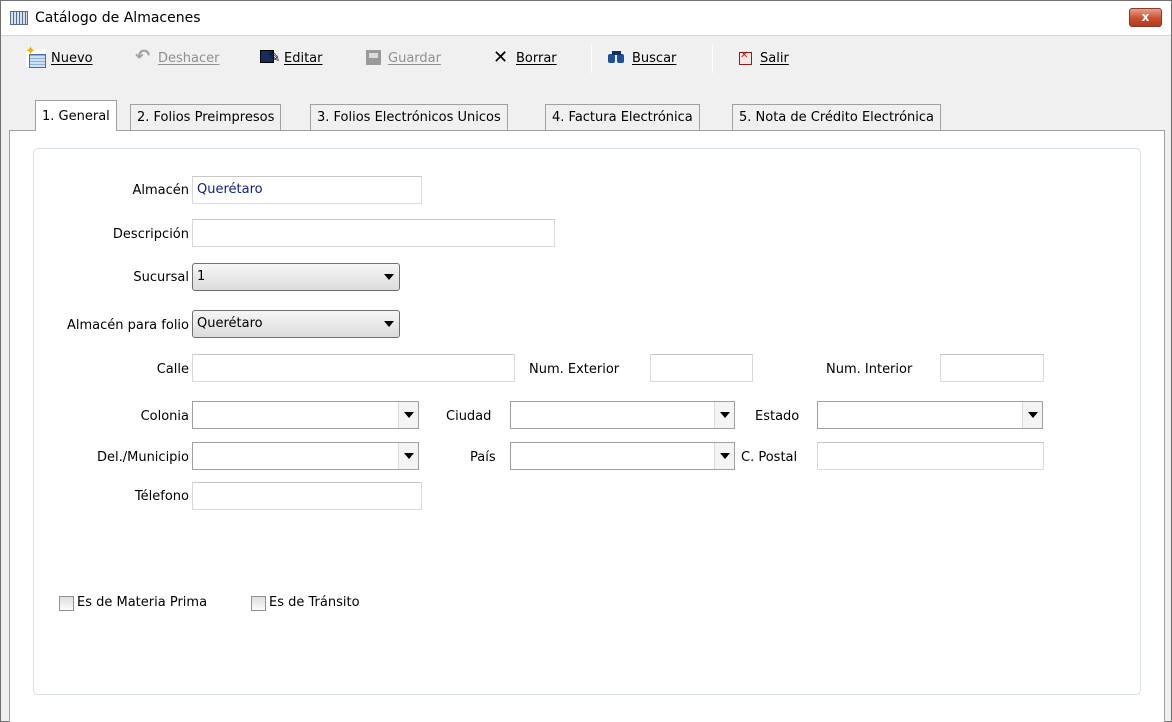 The image size is (1172, 722). What do you see at coordinates (19, 18) in the screenshot?
I see `app-icon` at bounding box center [19, 18].